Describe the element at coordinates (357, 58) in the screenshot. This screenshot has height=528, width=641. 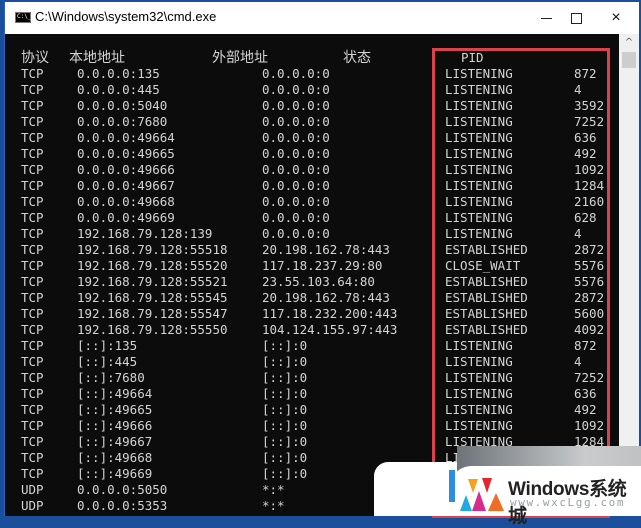
I see `header-state: 状态` at that location.